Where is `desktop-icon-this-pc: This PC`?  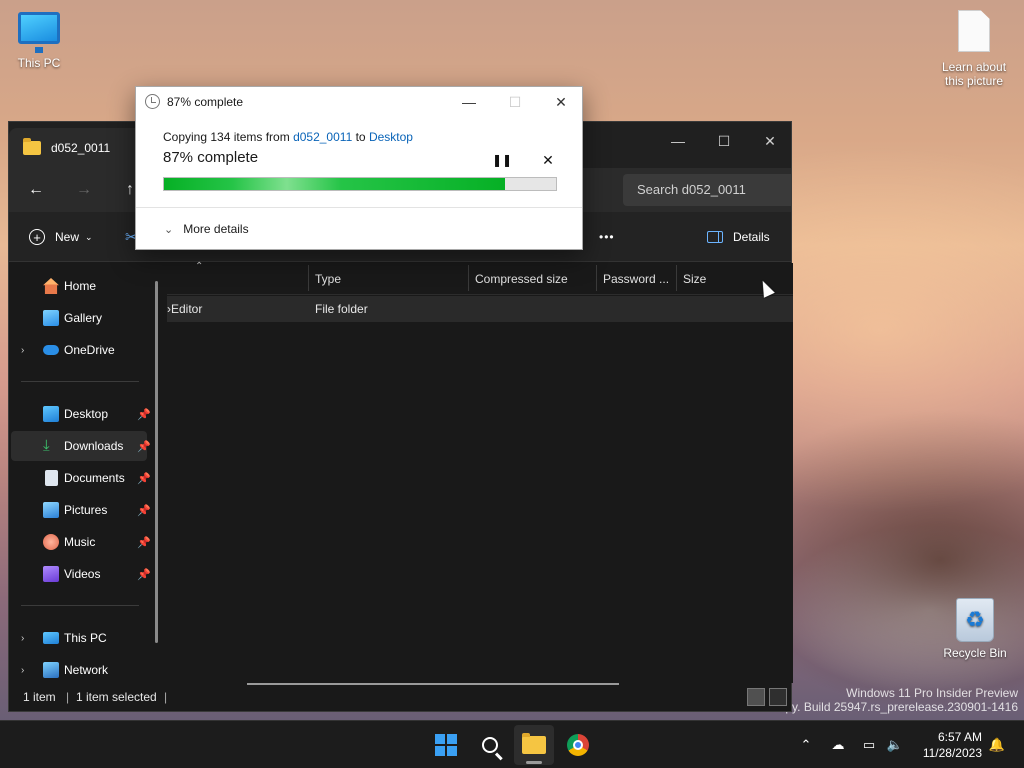 desktop-icon-this-pc: This PC is located at coordinates (39, 41).